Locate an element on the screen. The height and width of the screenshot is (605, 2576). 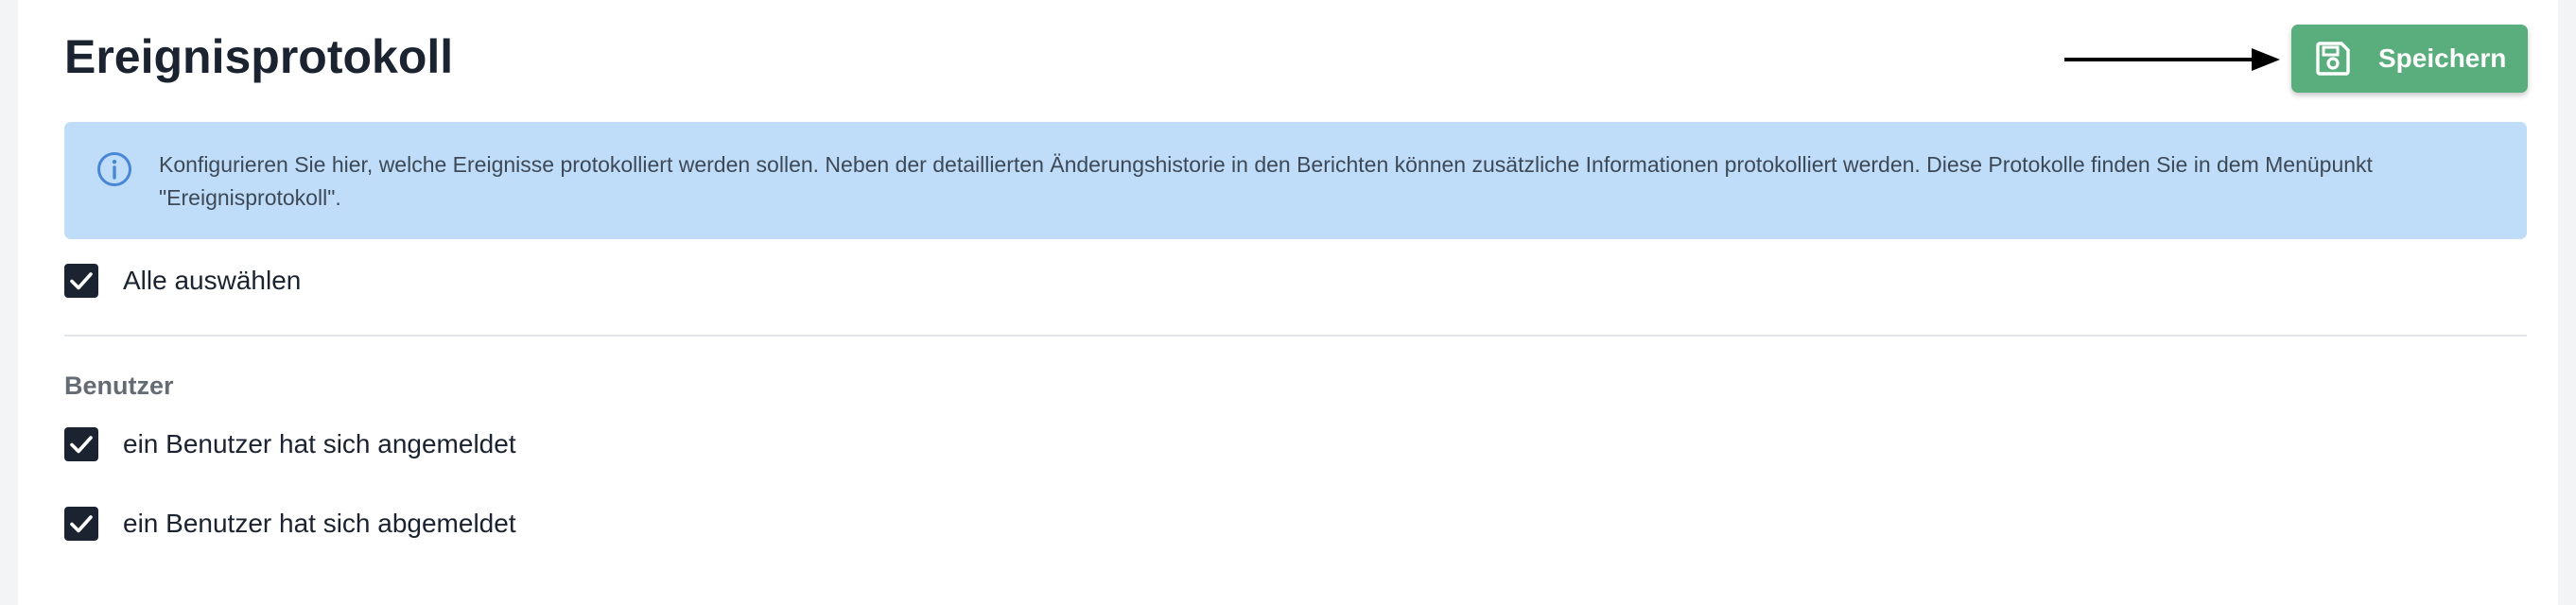
event-row-logout: ein Benutzer hat sich abgemeldet is located at coordinates (290, 524).